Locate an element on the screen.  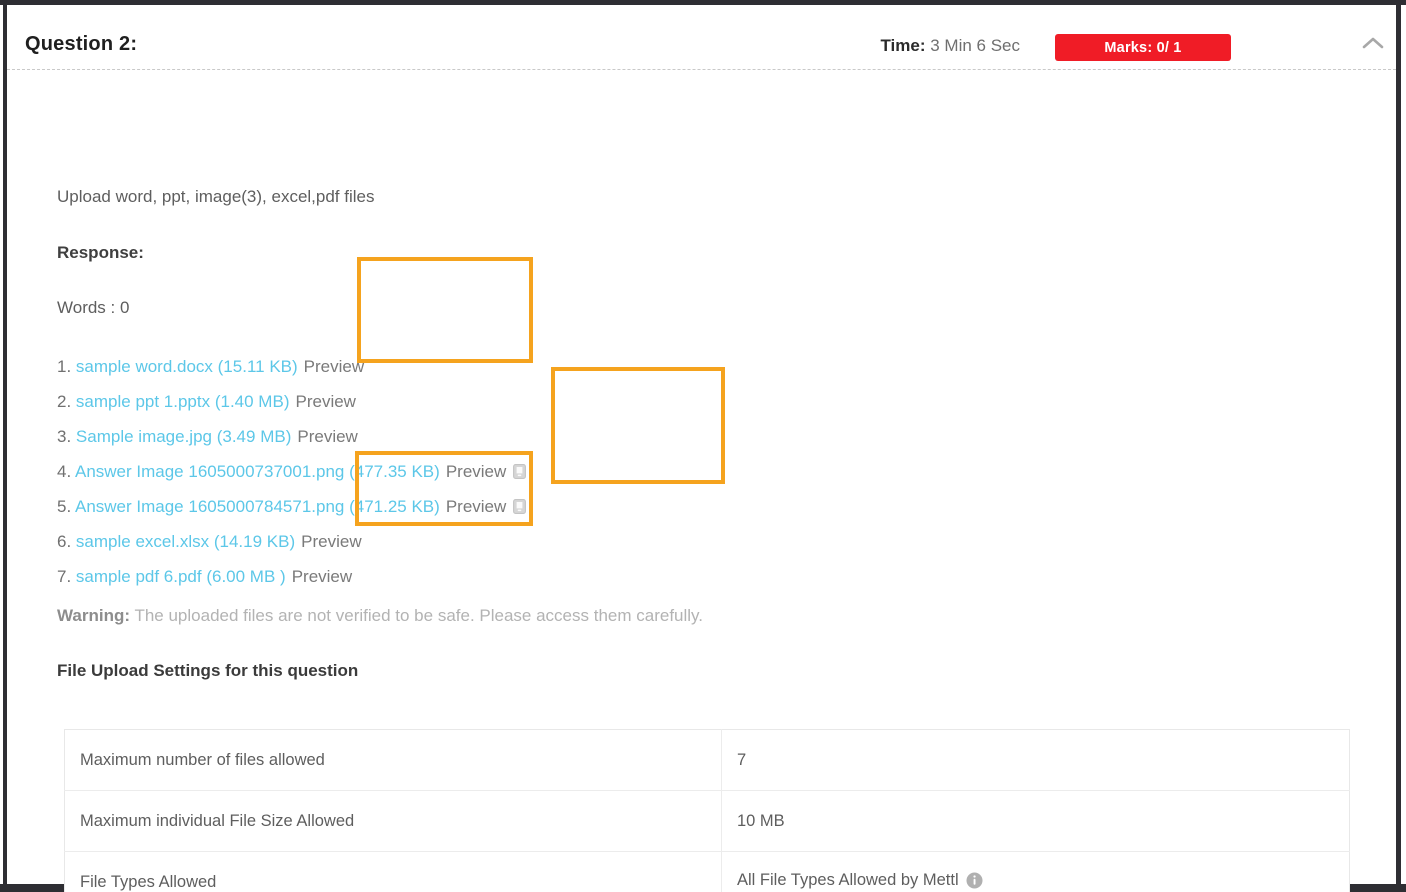
list-item: 2. sample ppt 1.pptx (1.40 MB) Preview is located at coordinates (291, 401).